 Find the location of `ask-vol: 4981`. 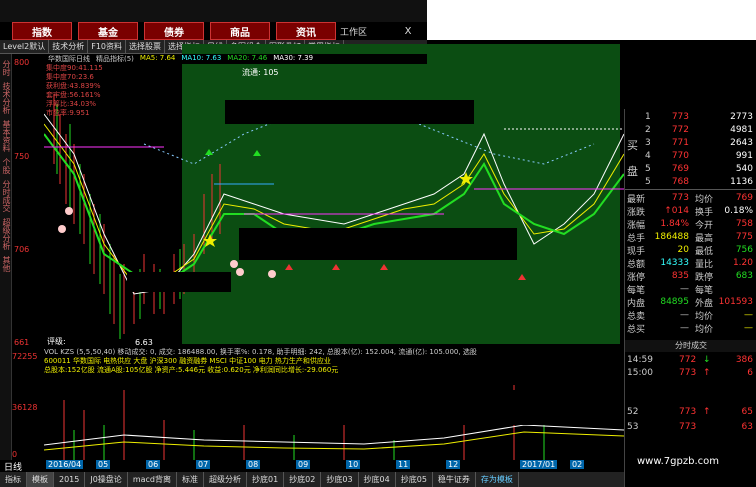

ask-vol: 4981 is located at coordinates (741, 130).